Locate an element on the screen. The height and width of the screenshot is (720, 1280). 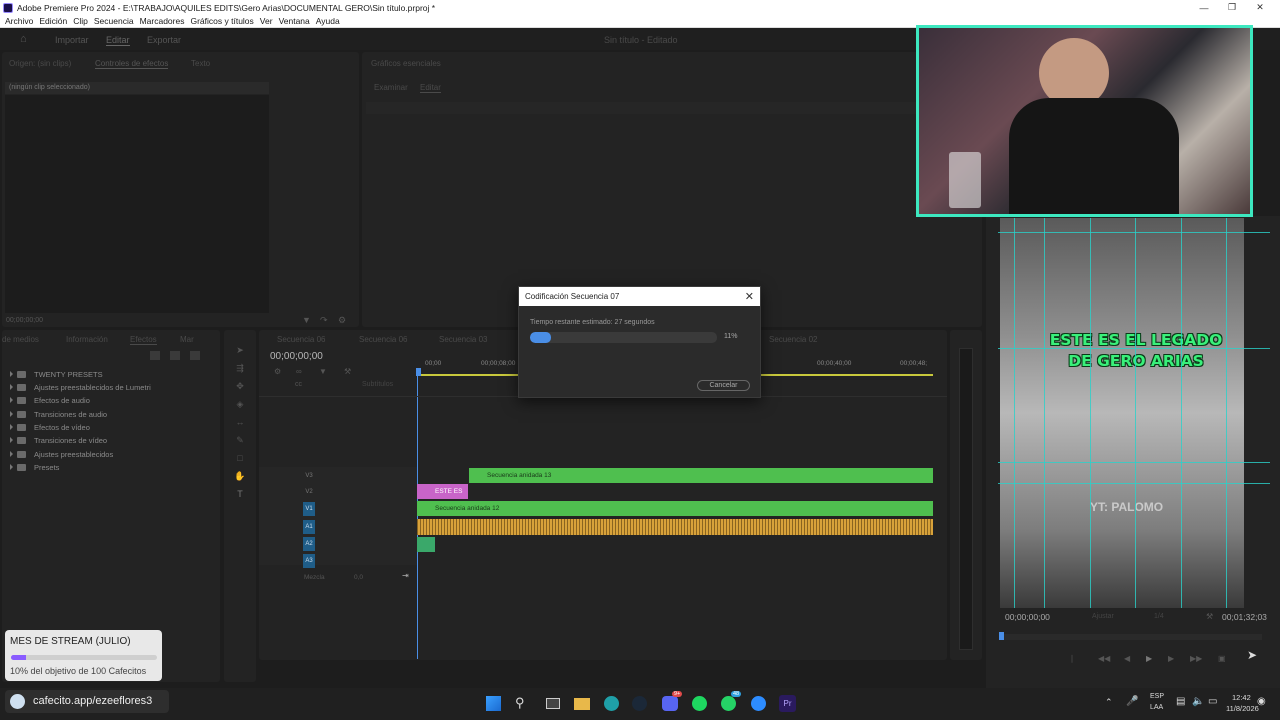
hand-tool-icon: ✋ is located at coordinates (240, 476).